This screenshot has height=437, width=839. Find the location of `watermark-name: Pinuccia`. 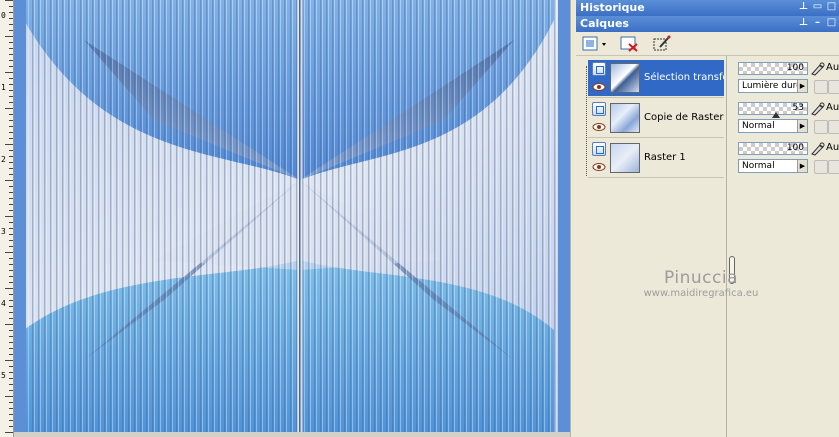

watermark-name: Pinuccia is located at coordinates (701, 278).